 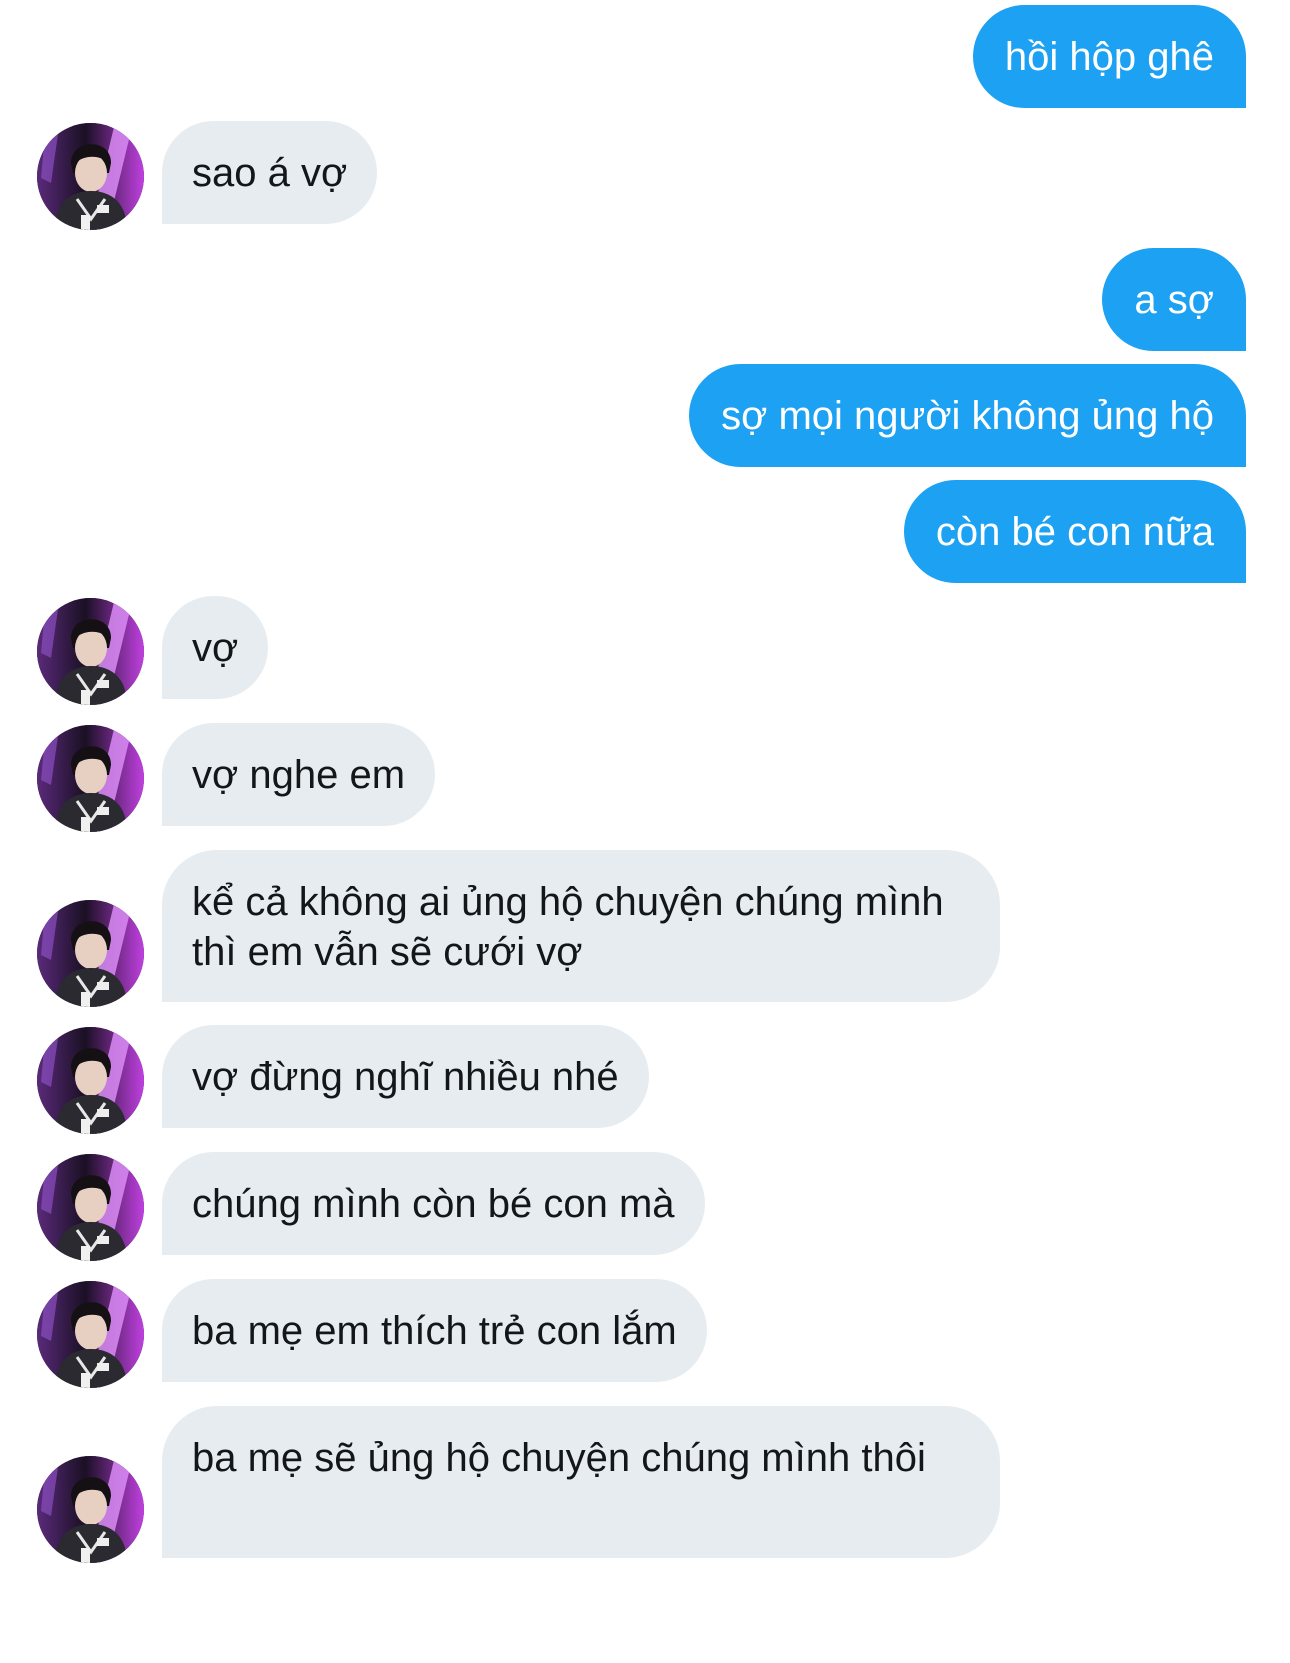 I want to click on message-bubble-sent: sợ mọi người không ủng hộ, so click(x=967, y=415).